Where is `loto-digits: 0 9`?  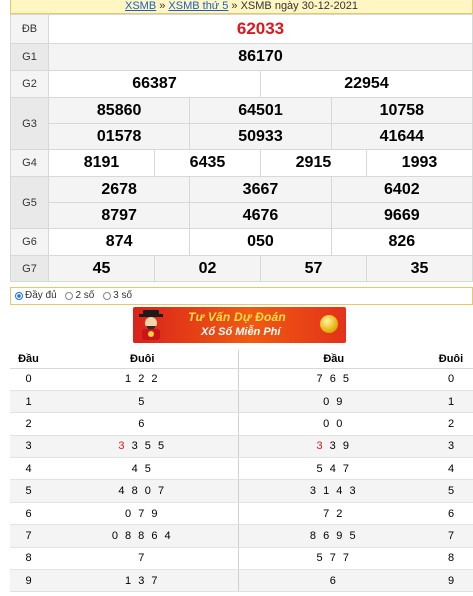
loto-digits: 0 9 is located at coordinates (334, 401).